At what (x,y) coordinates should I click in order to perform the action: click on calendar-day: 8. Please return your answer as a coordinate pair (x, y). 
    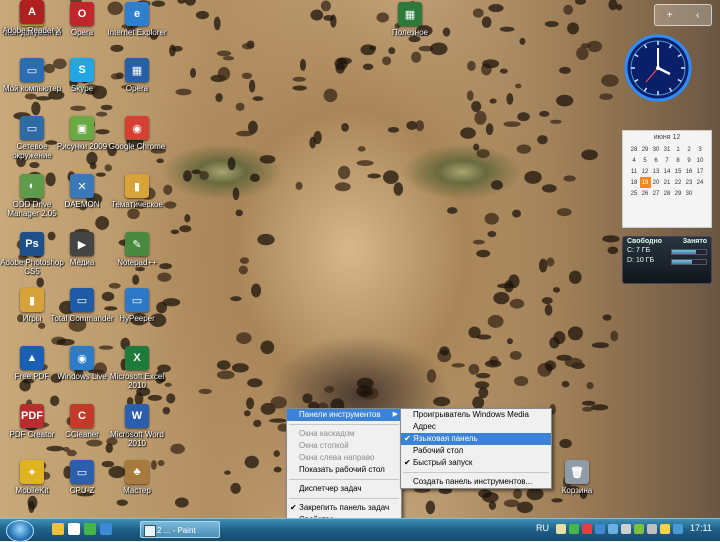
    Looking at the image, I should click on (678, 160).